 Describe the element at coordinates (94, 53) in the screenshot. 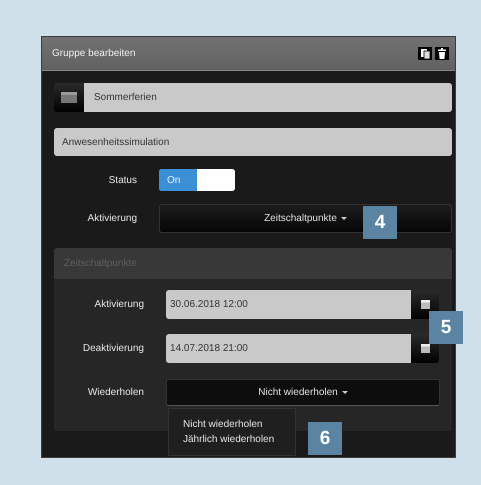

I see `window-title: Gruppe bearbeiten` at that location.